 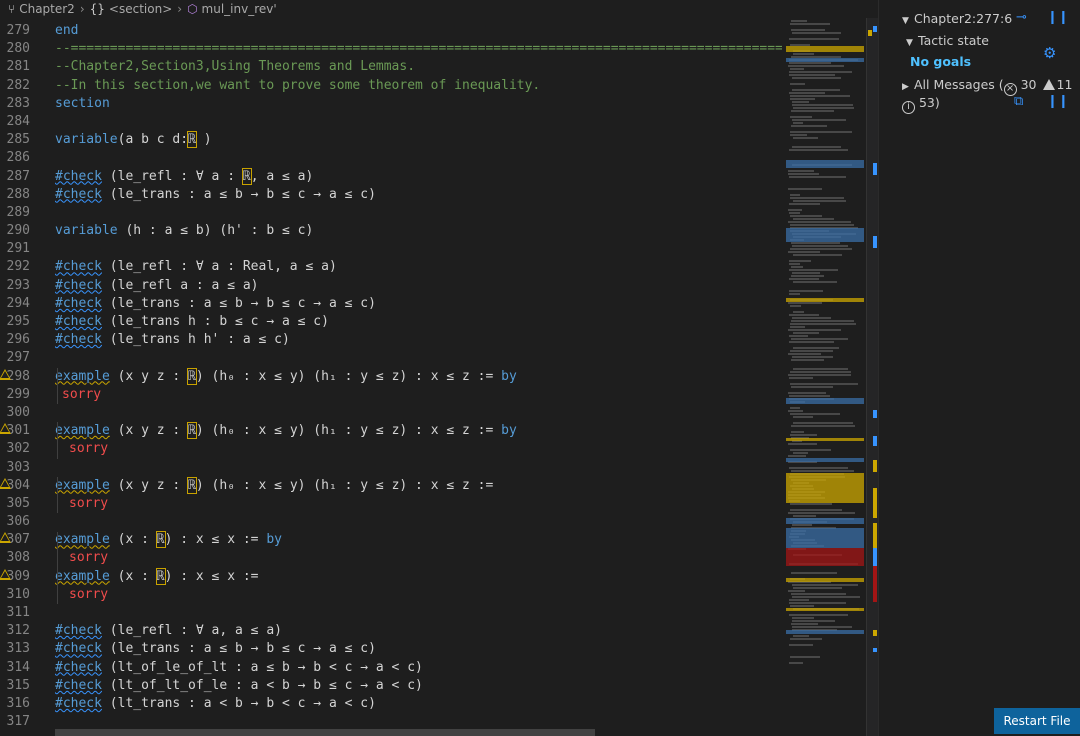 What do you see at coordinates (1049, 53) in the screenshot?
I see `gear-icon: ⚙` at bounding box center [1049, 53].